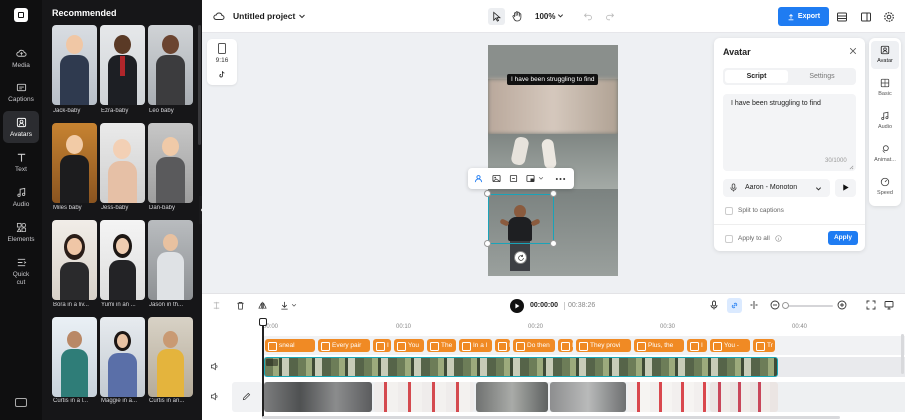  What do you see at coordinates (478, 178) in the screenshot?
I see `avatar-swap-icon` at bounding box center [478, 178].